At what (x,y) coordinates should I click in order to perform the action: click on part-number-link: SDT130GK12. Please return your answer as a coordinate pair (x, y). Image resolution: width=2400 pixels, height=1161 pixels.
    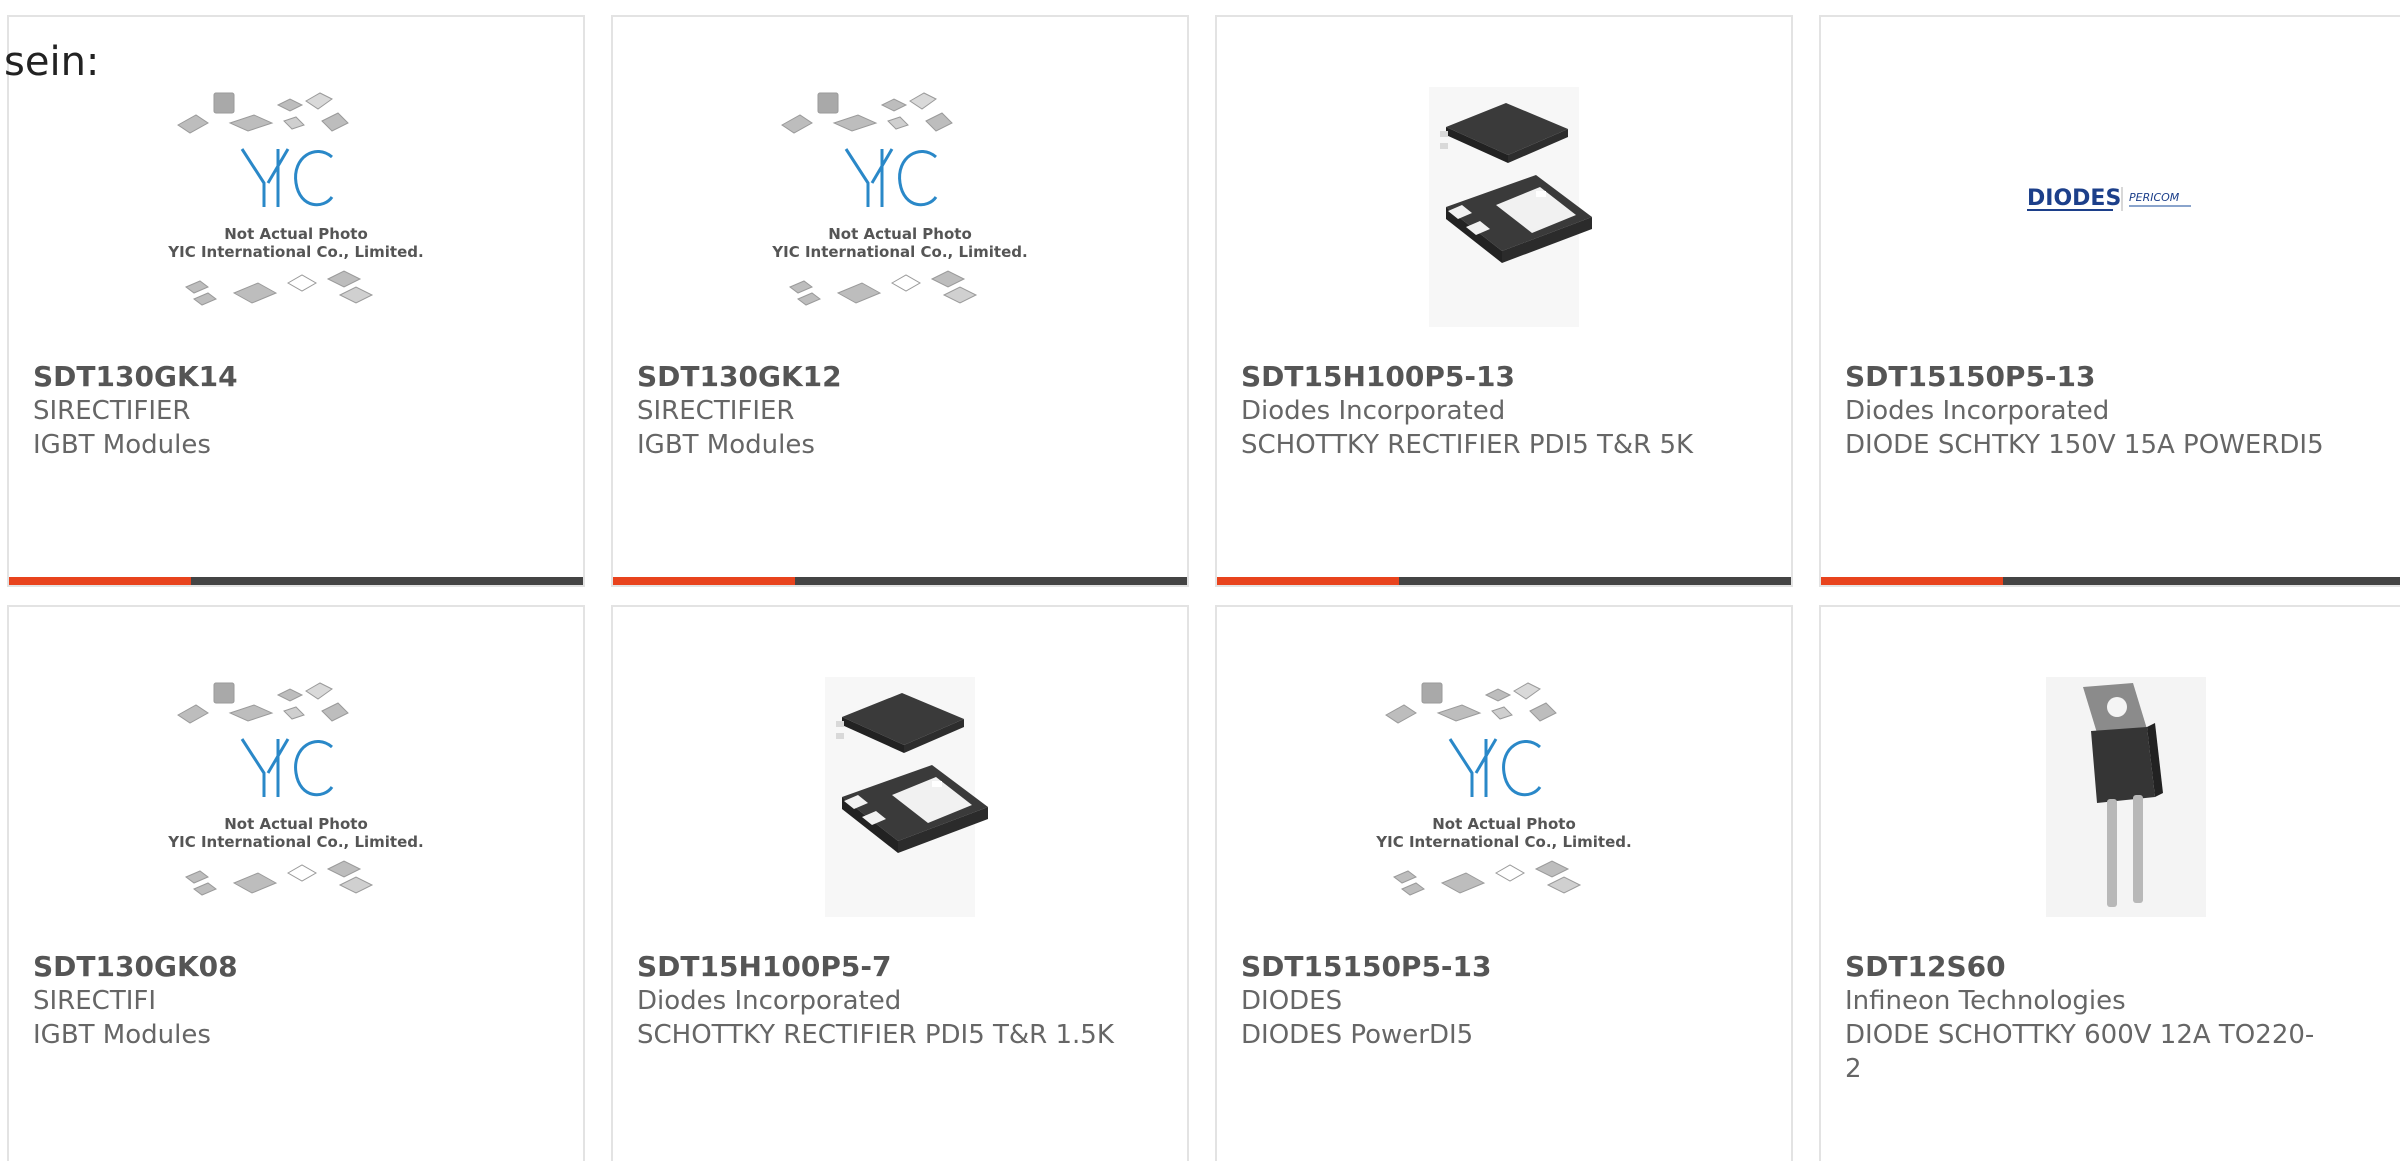
    Looking at the image, I should click on (739, 377).